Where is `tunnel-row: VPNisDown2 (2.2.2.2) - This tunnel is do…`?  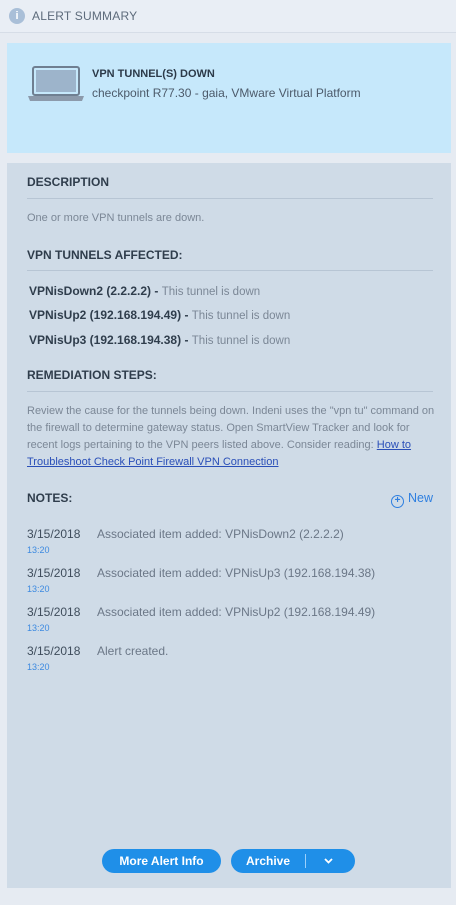 tunnel-row: VPNisDown2 (2.2.2.2) - This tunnel is do… is located at coordinates (144, 291).